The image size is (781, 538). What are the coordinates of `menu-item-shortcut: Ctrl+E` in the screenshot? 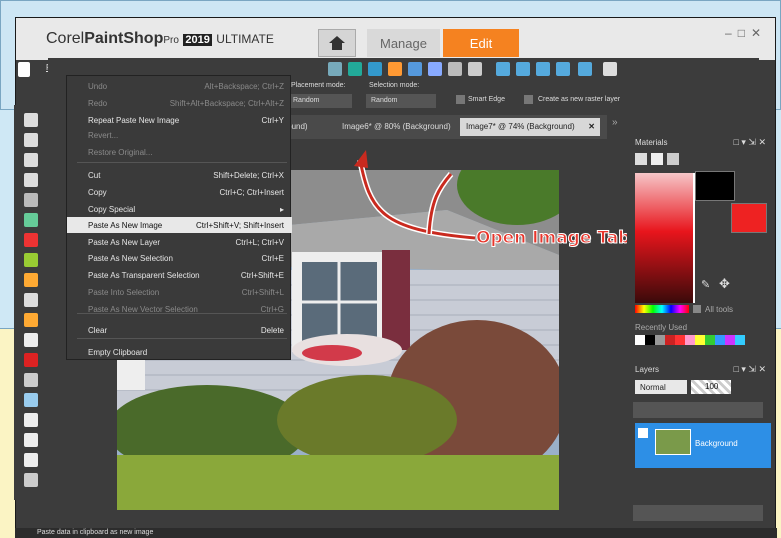 It's located at (272, 258).